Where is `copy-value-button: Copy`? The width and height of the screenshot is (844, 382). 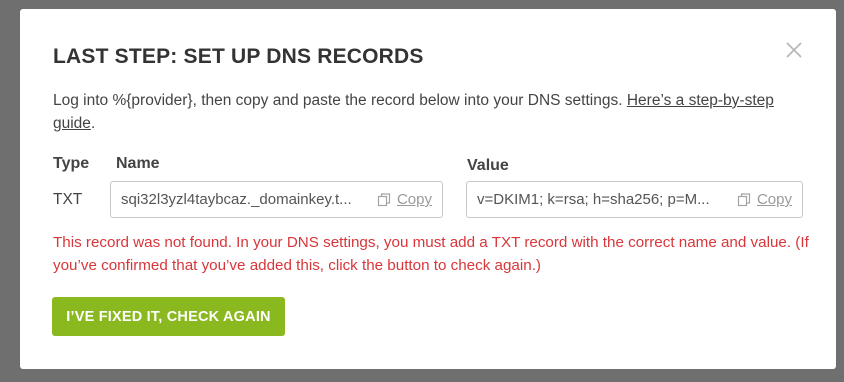
copy-value-button: Copy is located at coordinates (766, 199).